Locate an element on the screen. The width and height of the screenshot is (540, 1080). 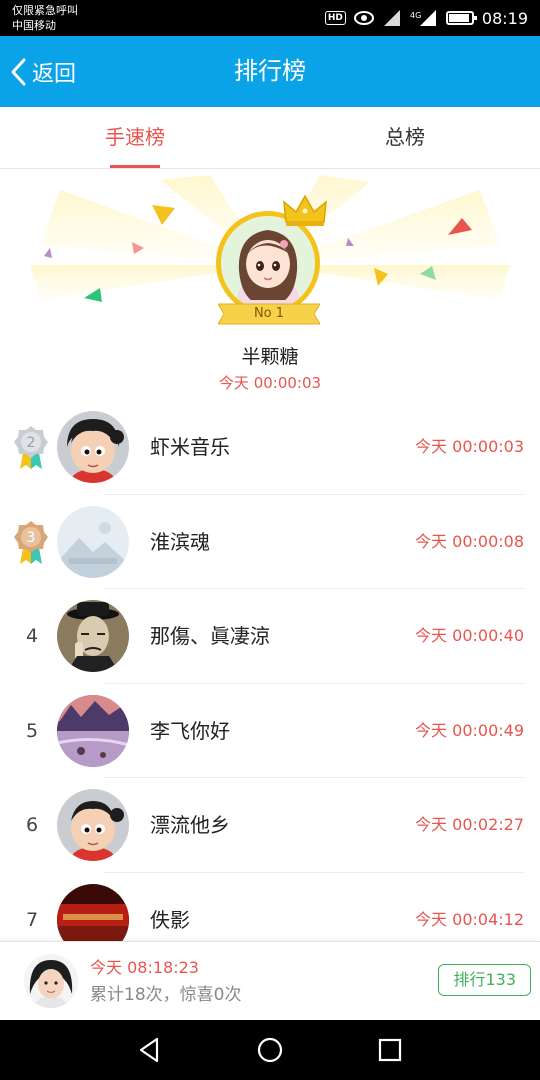
ranking-row-5: 5 李飞你好 今天 00:00:49 is located at coordinates (270, 731).